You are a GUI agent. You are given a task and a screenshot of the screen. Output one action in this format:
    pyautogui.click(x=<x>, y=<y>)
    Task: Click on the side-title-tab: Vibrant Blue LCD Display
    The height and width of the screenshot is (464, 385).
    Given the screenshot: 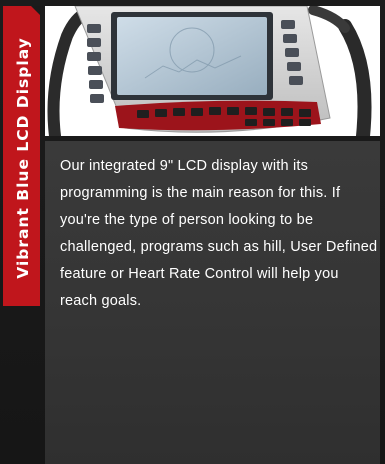 What is the action you would take?
    pyautogui.click(x=22, y=156)
    